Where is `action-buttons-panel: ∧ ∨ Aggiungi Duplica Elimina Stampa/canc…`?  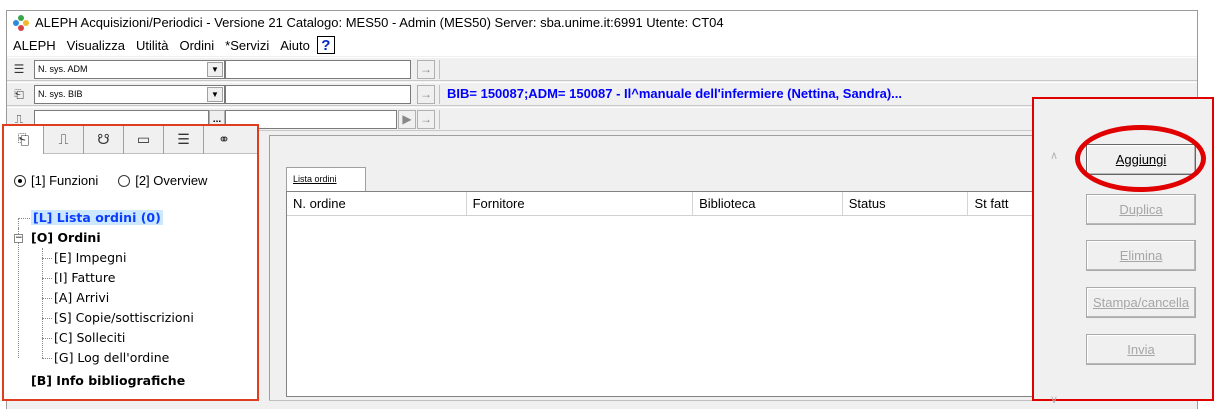 action-buttons-panel: ∧ ∨ Aggiungi Duplica Elimina Stampa/canc… is located at coordinates (1123, 251).